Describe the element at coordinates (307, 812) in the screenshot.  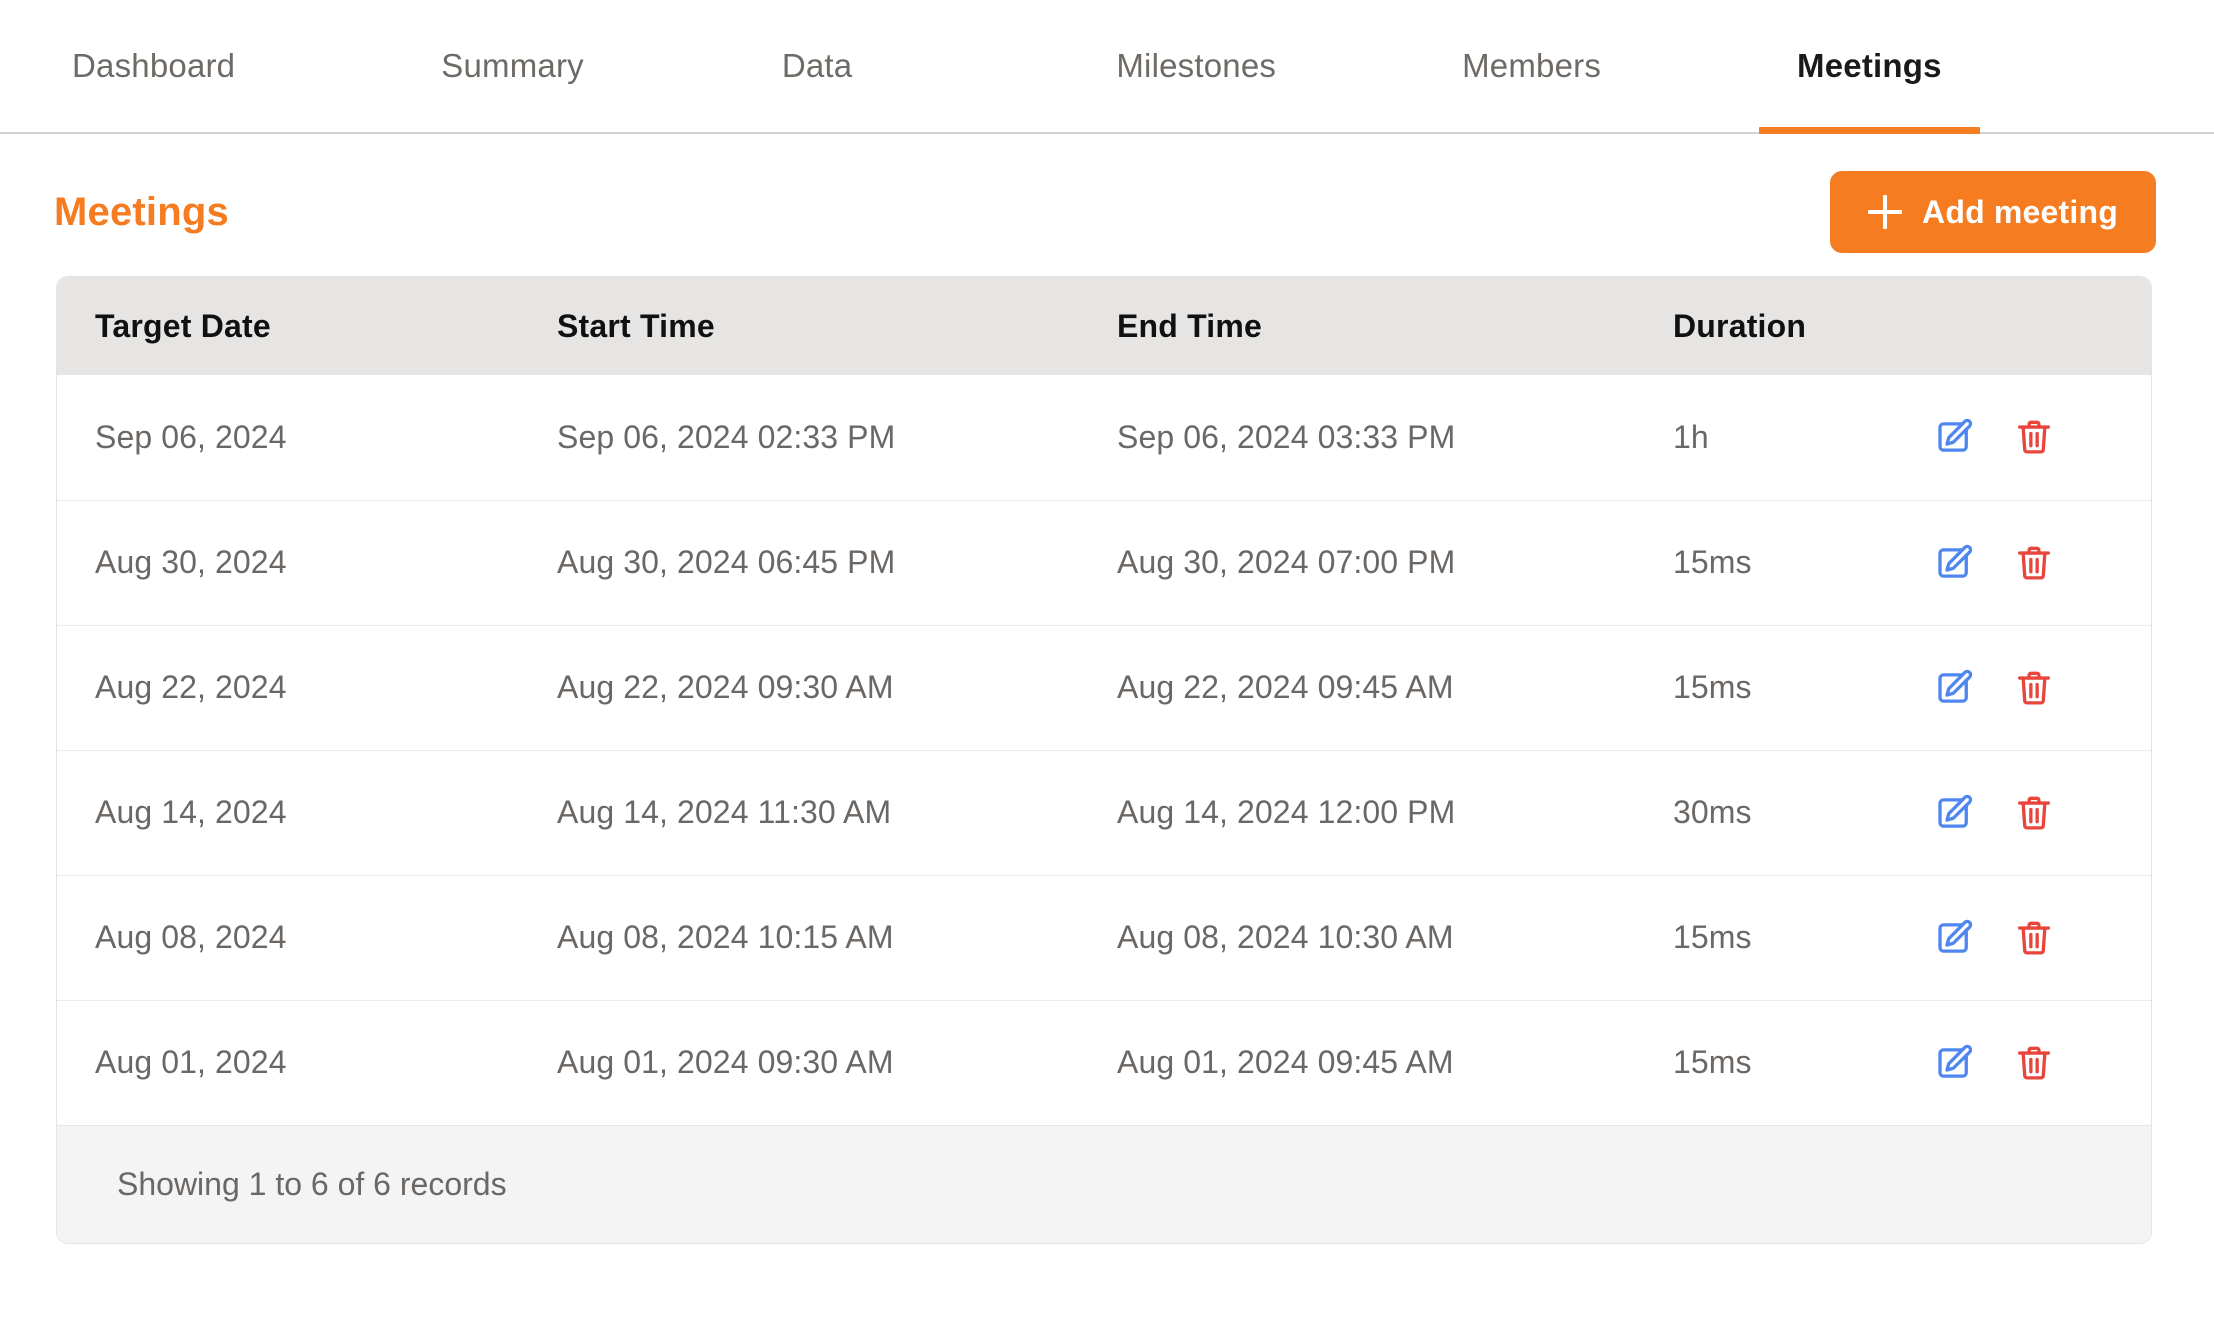
I see `cell-target-date: Aug 14, 2024` at that location.